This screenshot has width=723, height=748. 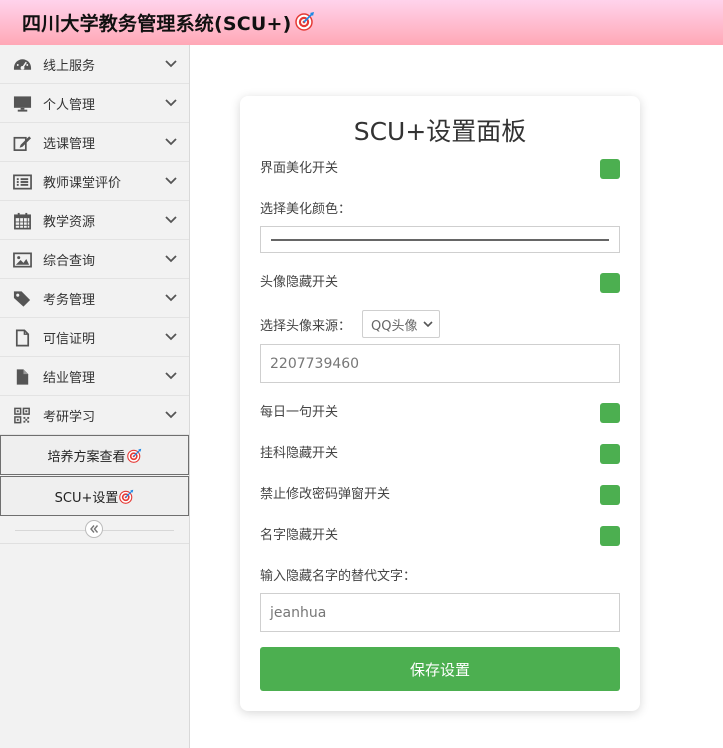 What do you see at coordinates (610, 536) in the screenshot?
I see `name-hide-toggle` at bounding box center [610, 536].